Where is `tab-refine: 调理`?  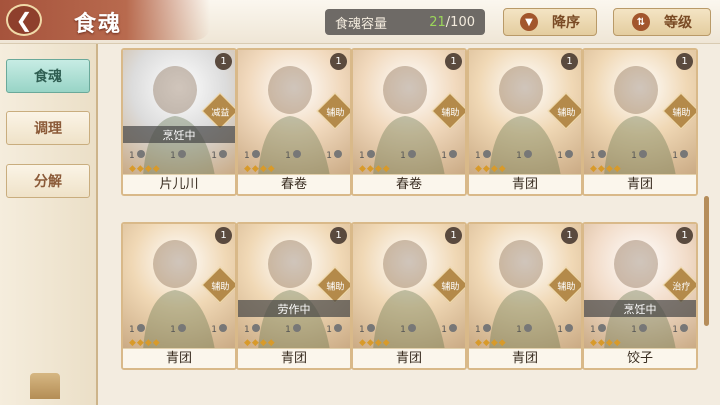 tab-refine: 调理 is located at coordinates (48, 128).